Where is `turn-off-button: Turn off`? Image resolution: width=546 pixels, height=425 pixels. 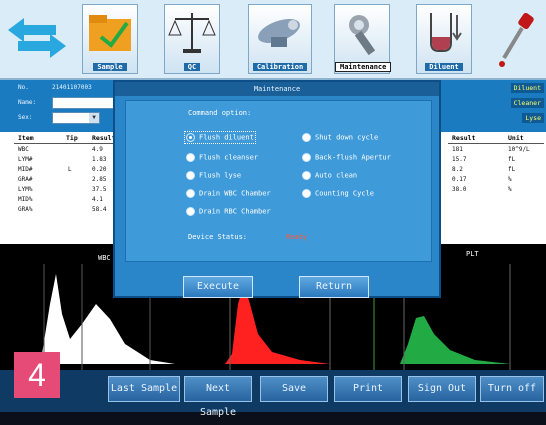
turn-off-button: Turn off is located at coordinates (512, 389).